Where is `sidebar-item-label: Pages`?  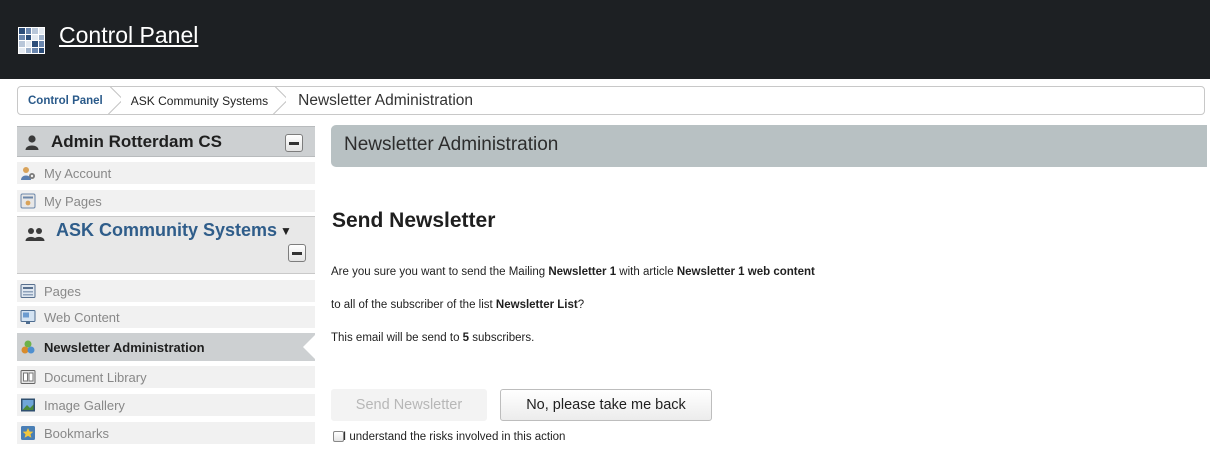
sidebar-item-label: Pages is located at coordinates (62, 291).